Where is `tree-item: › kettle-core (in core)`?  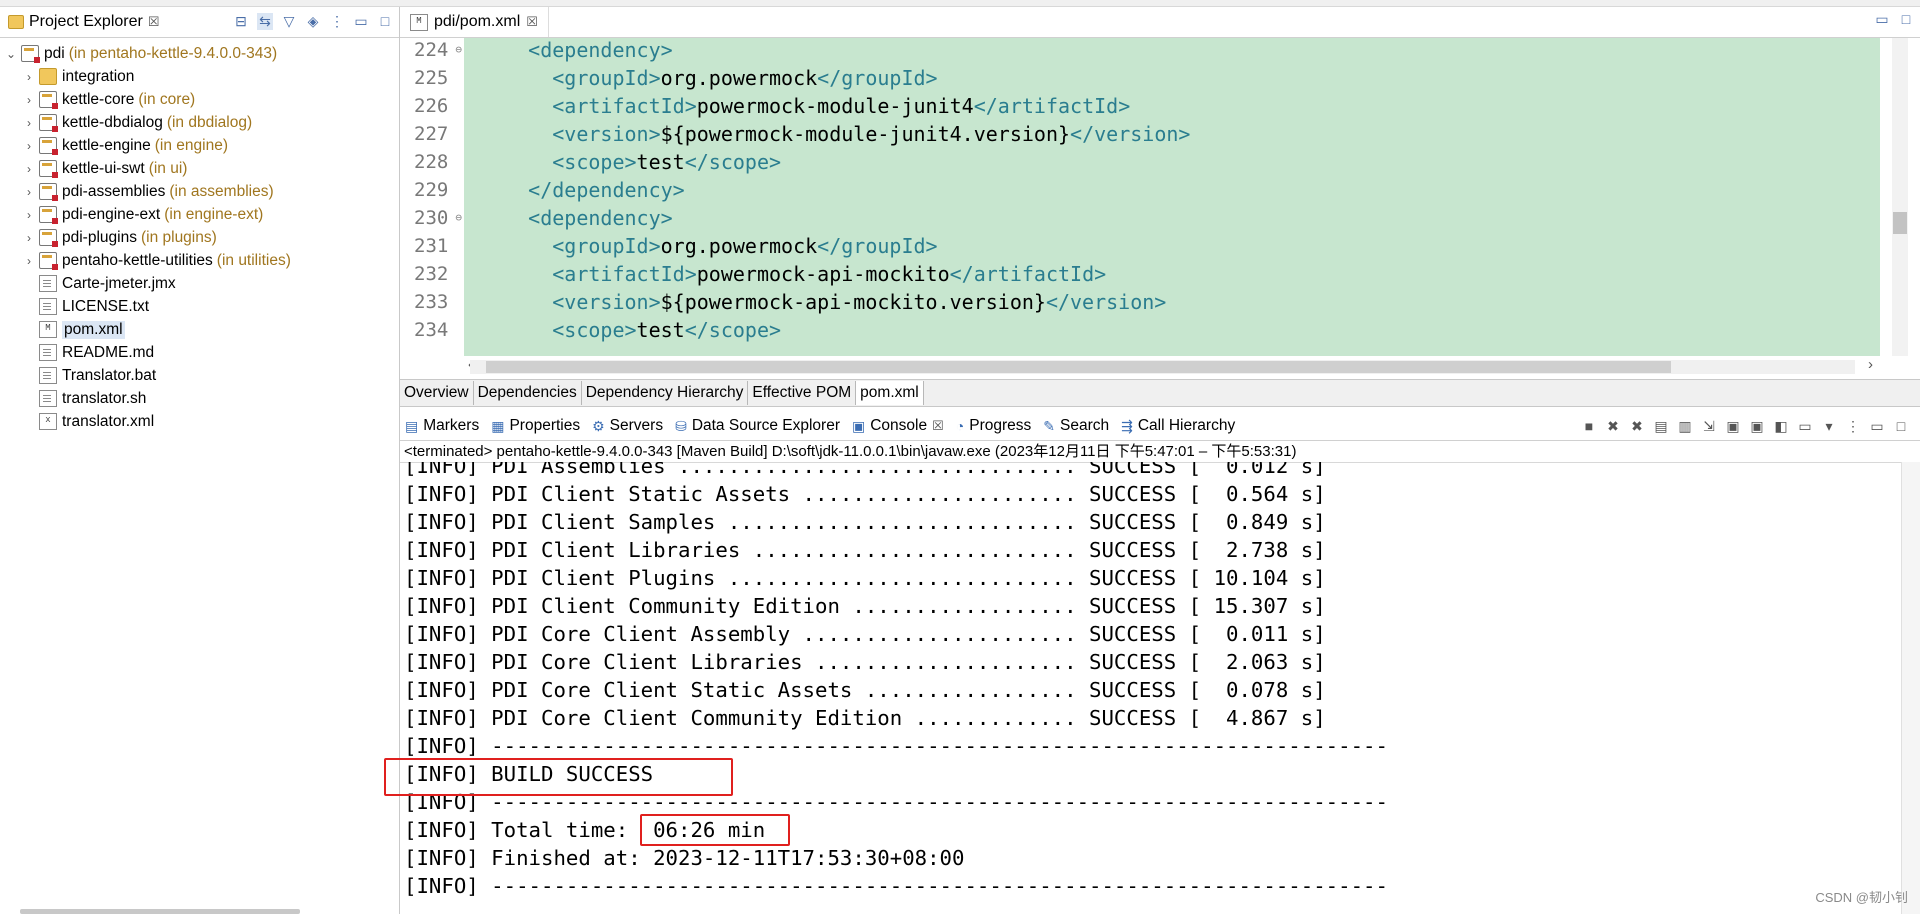 tree-item: › kettle-core (in core) is located at coordinates (199, 99).